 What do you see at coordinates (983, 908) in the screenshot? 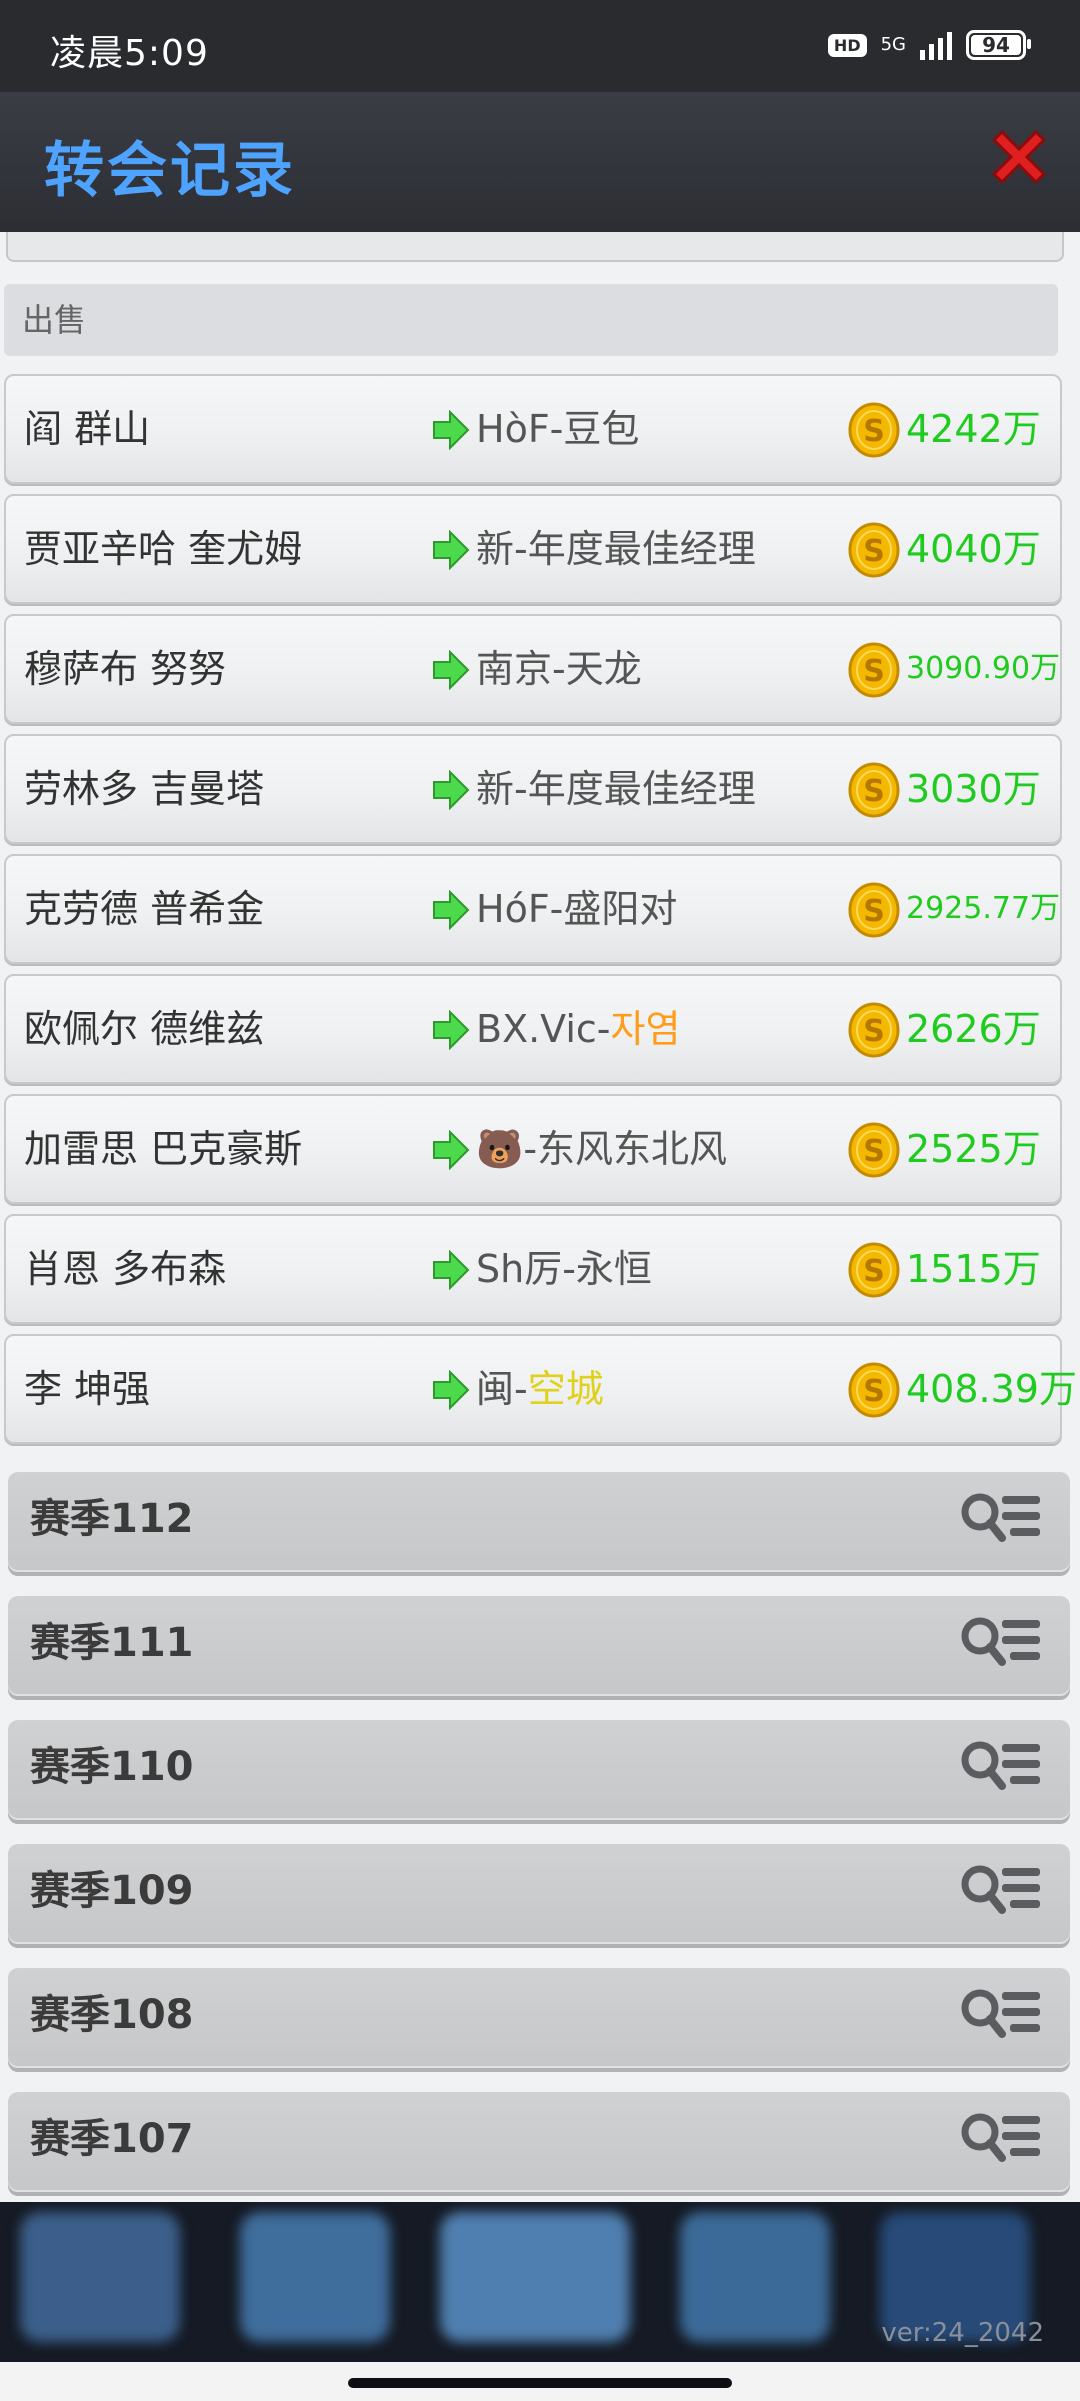
I see `transfer-price: 2925.77万` at bounding box center [983, 908].